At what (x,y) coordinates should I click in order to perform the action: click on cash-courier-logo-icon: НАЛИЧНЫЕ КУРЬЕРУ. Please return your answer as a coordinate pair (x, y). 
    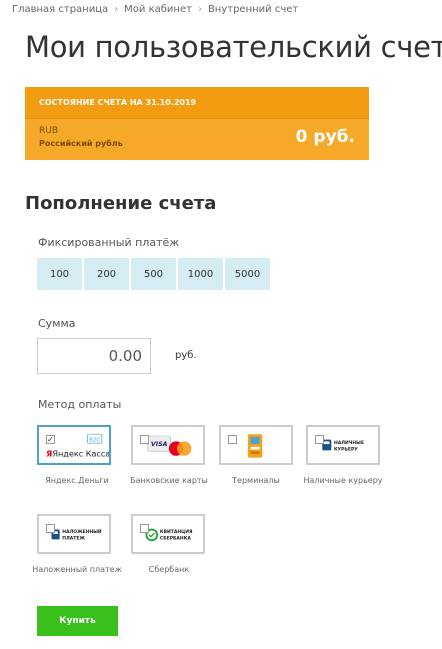
    Looking at the image, I should click on (343, 445).